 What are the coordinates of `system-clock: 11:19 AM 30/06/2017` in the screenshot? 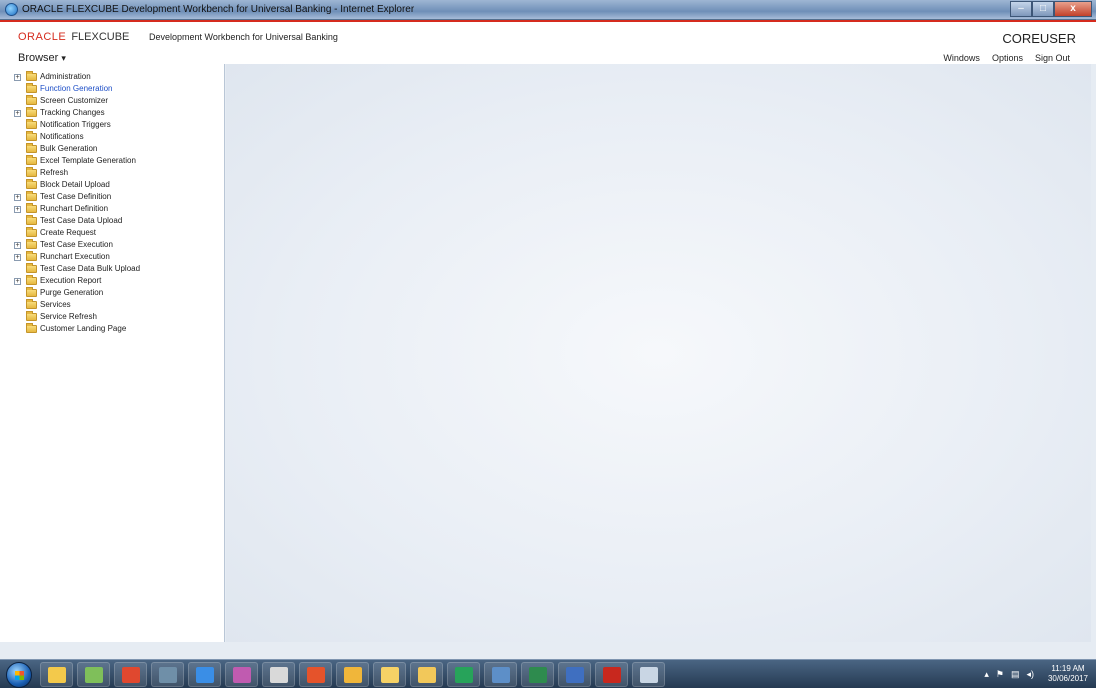 It's located at (1068, 674).